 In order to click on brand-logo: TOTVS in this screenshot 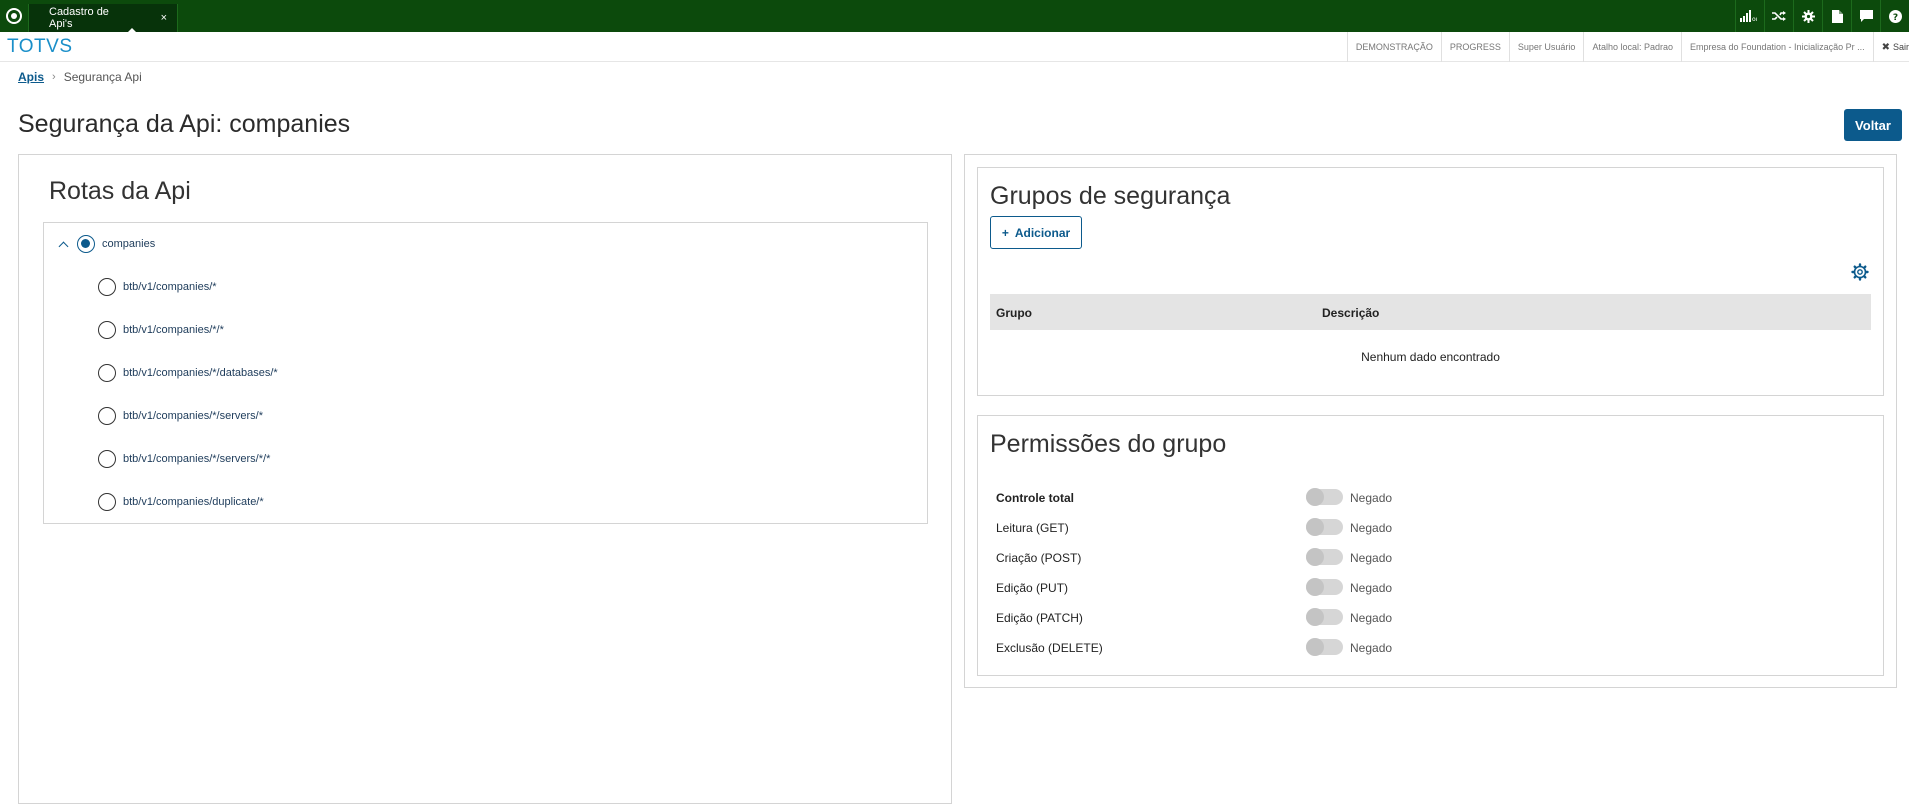, I will do `click(36, 47)`.